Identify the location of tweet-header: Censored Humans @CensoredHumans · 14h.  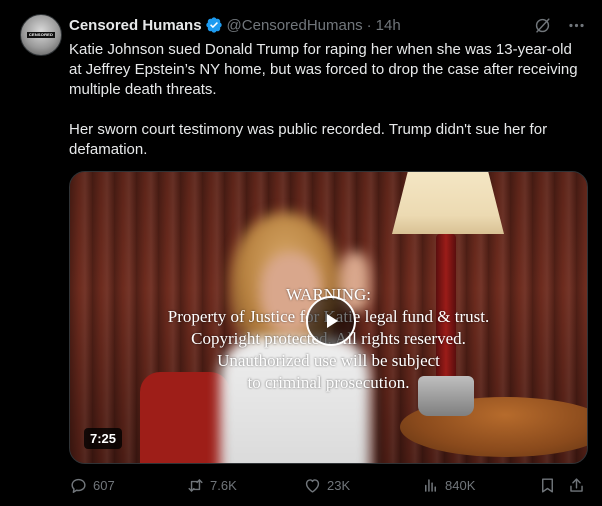
(235, 25).